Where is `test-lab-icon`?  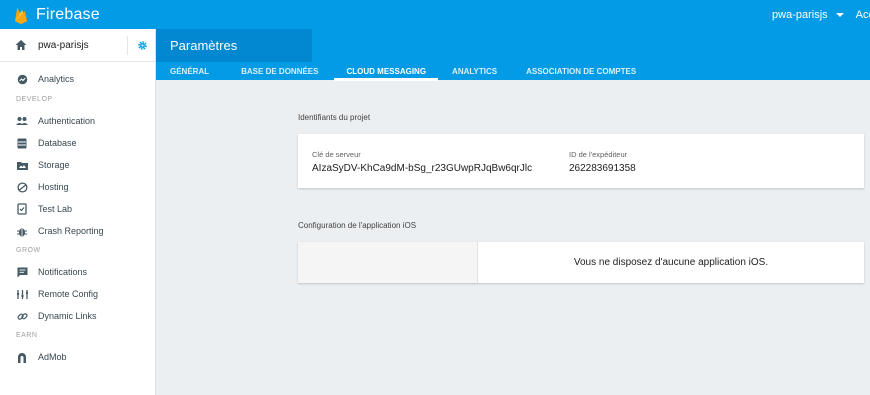 test-lab-icon is located at coordinates (22, 209).